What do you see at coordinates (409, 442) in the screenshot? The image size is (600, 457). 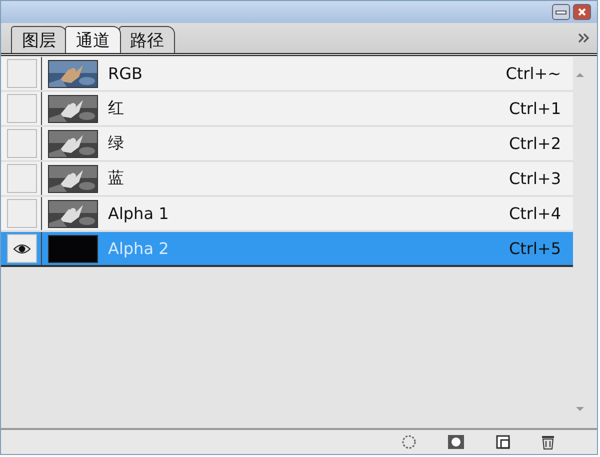 I see `dotted-circle-icon` at bounding box center [409, 442].